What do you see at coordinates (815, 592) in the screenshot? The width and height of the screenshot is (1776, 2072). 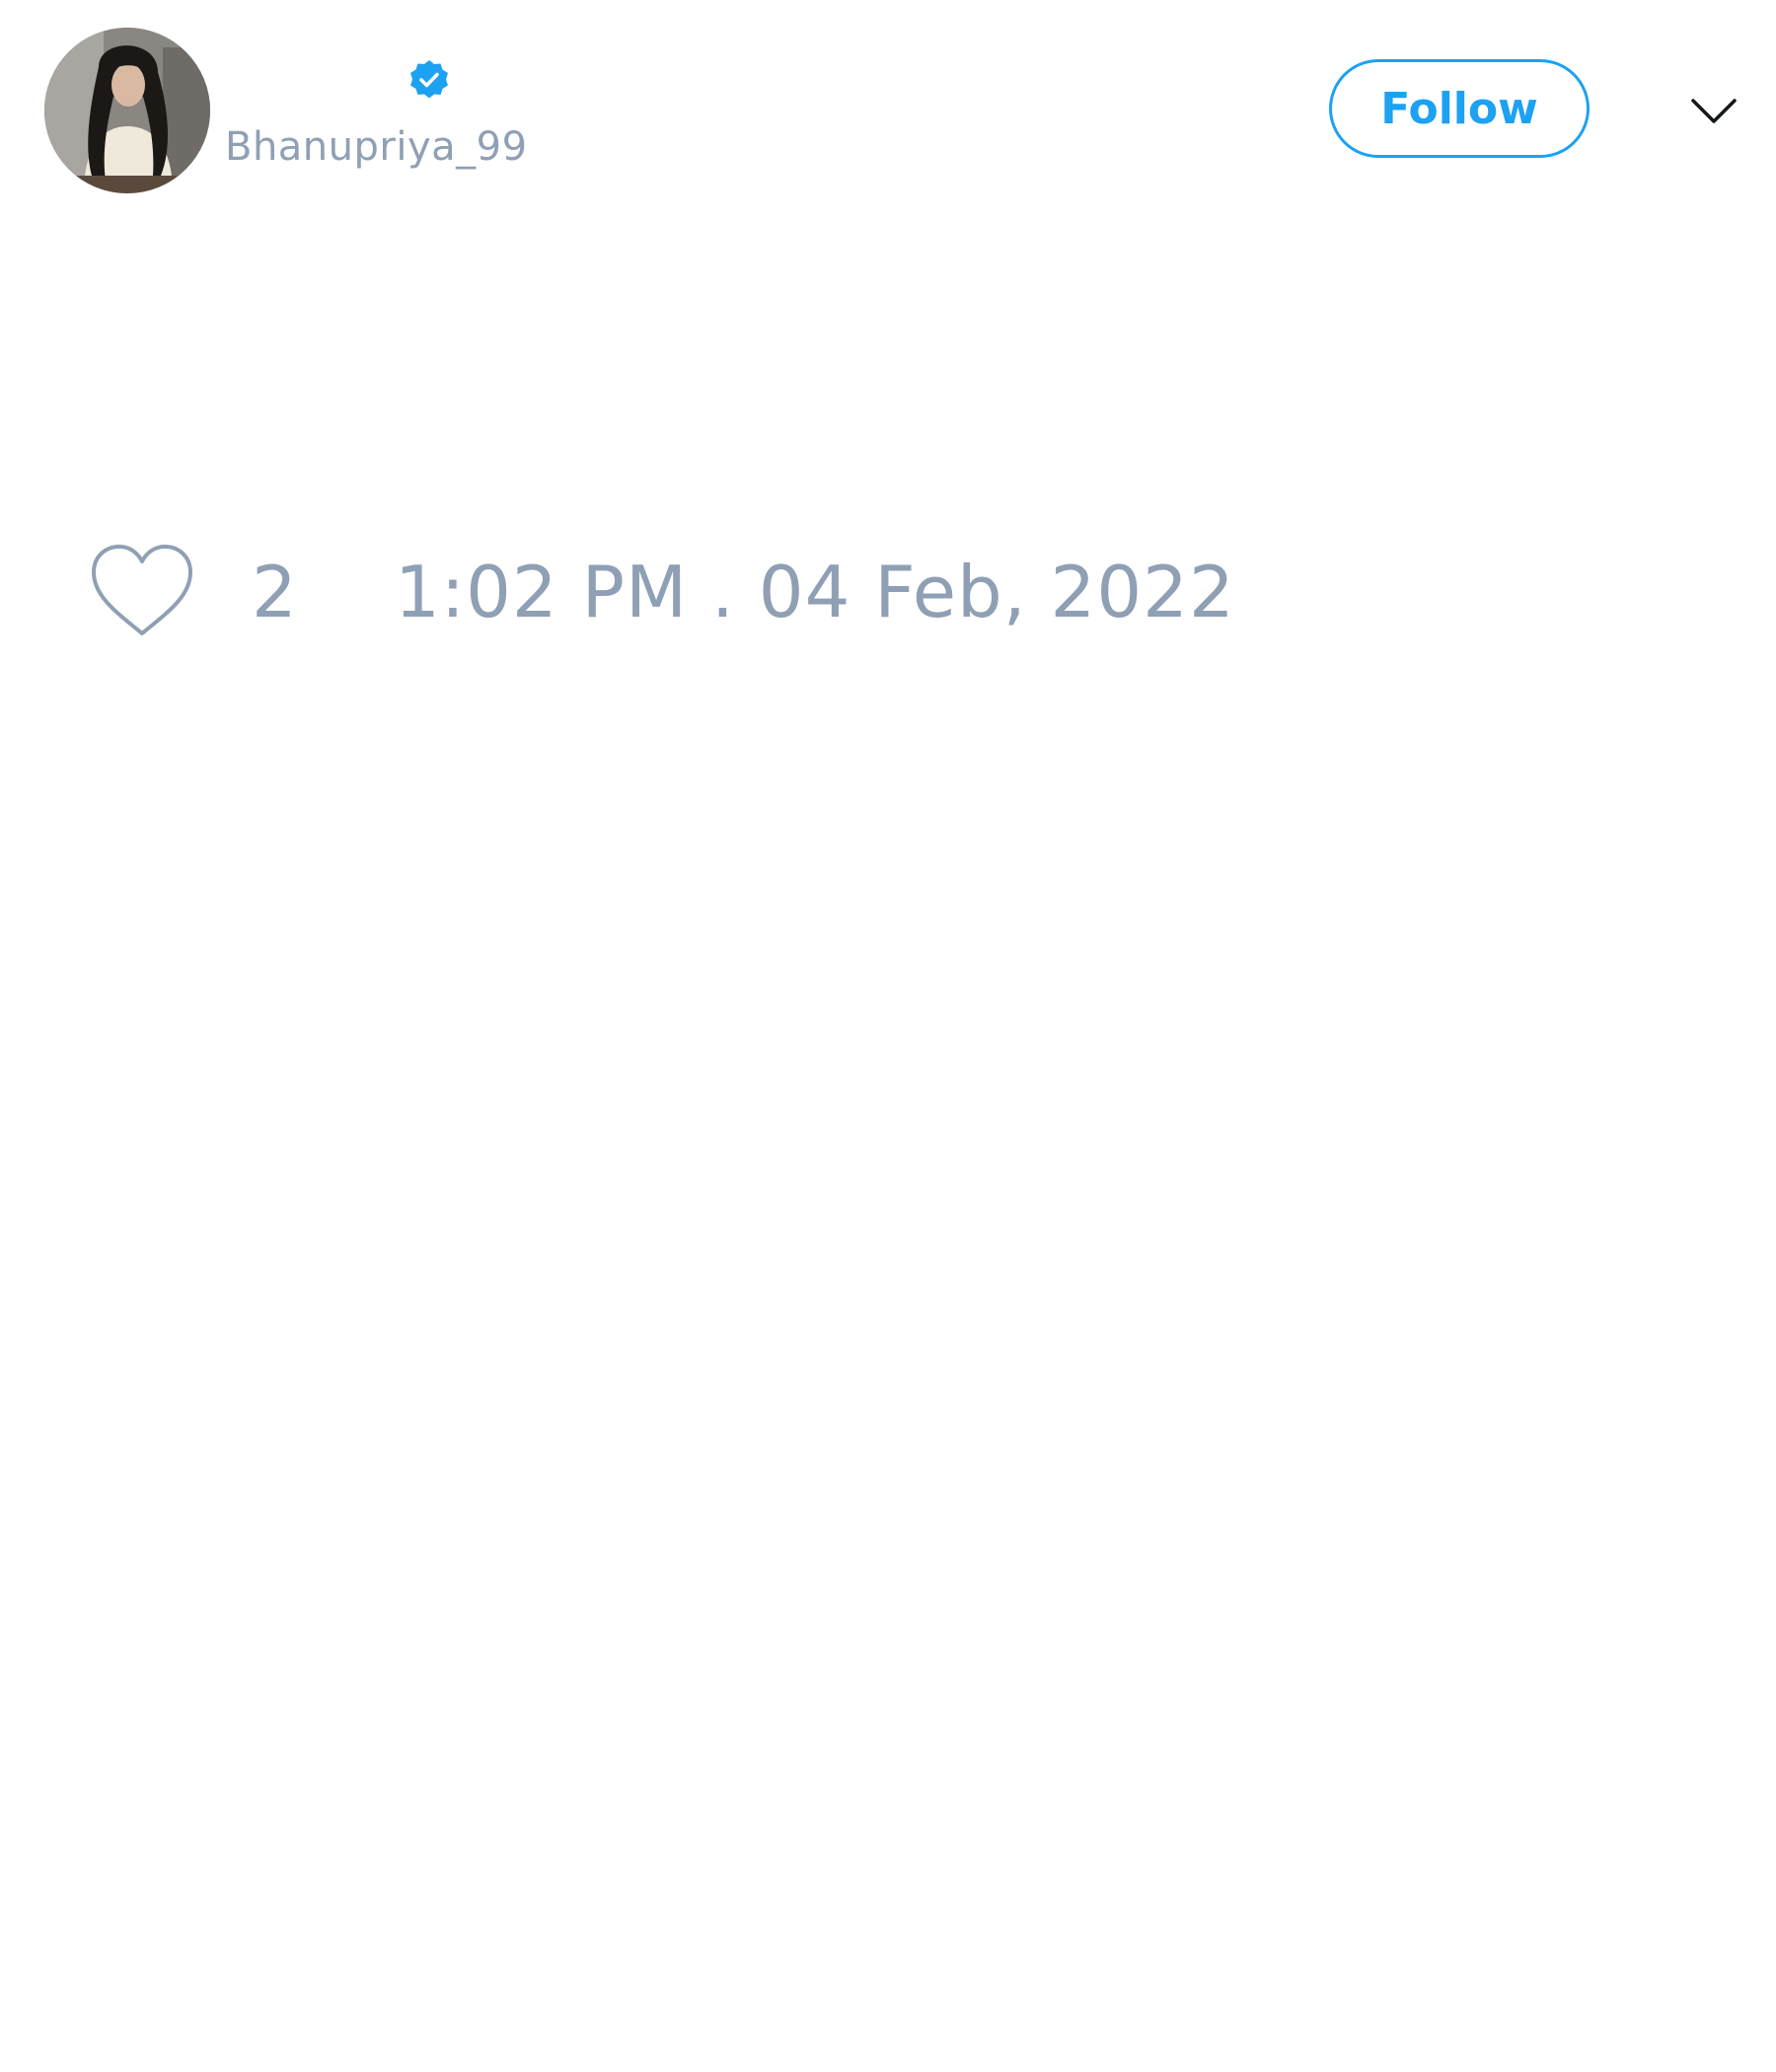 I see `tweet-timestamp: 1:02 PM . 04 Feb, 2022` at bounding box center [815, 592].